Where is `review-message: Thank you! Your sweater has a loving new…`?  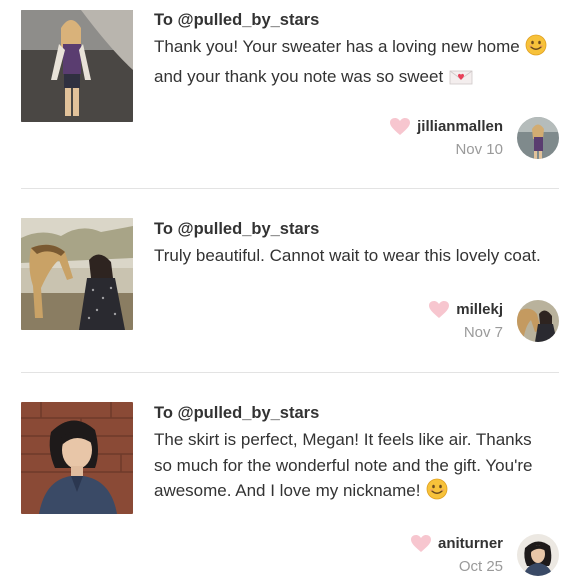
review-message: Thank you! Your sweater has a loving new… is located at coordinates (354, 63).